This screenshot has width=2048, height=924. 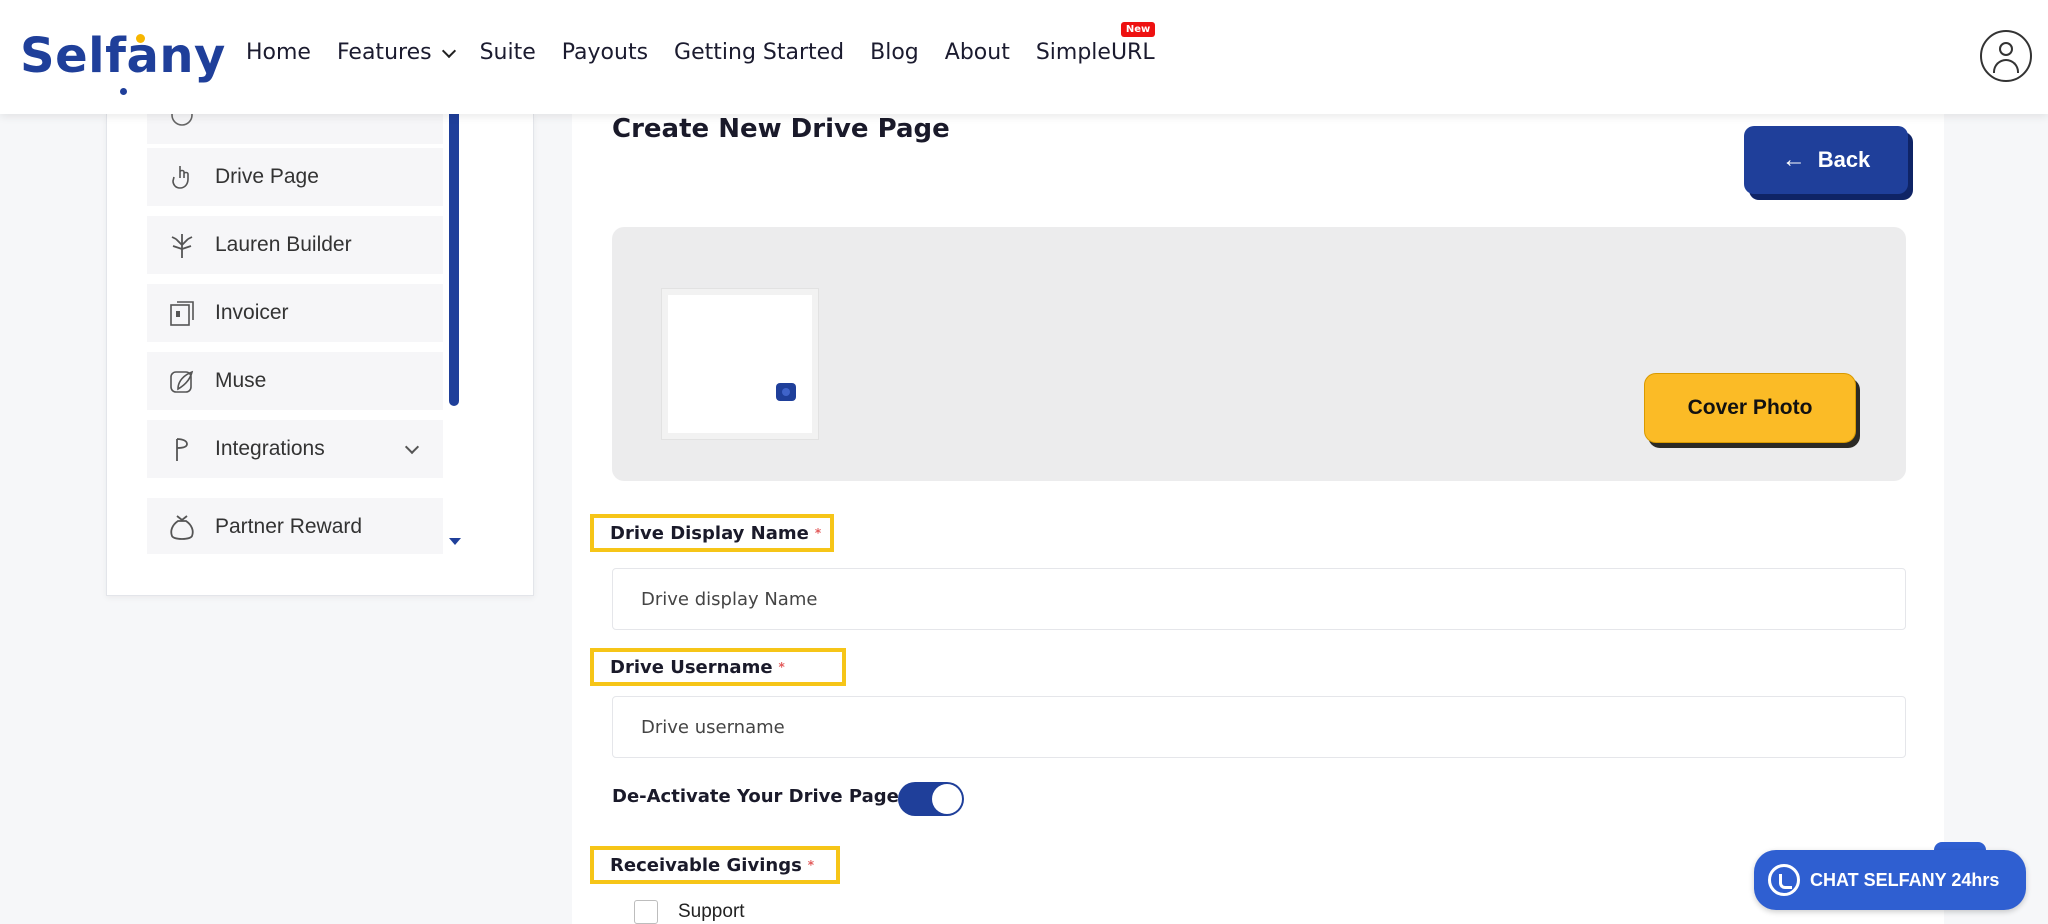 What do you see at coordinates (1259, 727) in the screenshot?
I see `username-input` at bounding box center [1259, 727].